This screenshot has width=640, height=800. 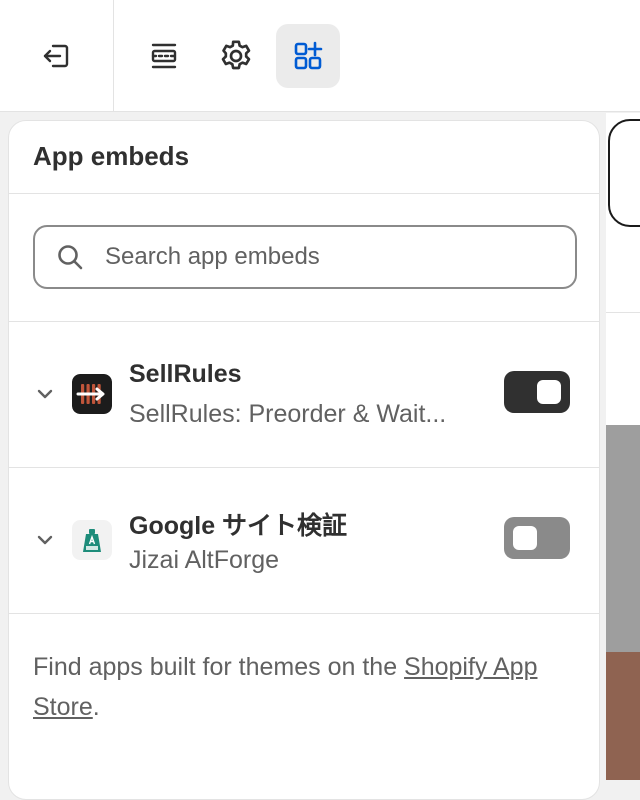 I want to click on preview-area, so click(x=623, y=446).